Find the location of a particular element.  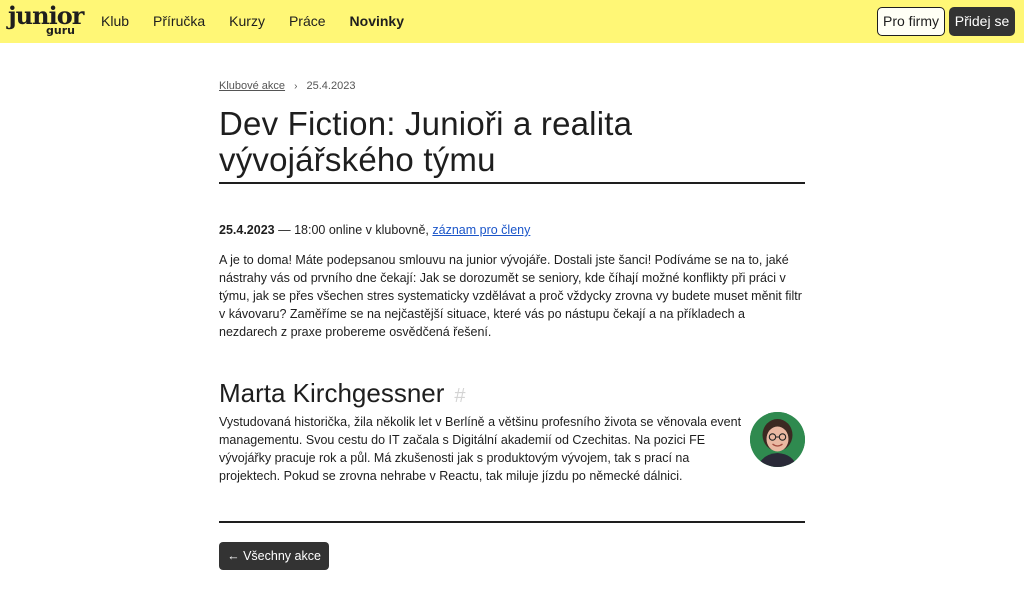

recording-link: záznam pro členy is located at coordinates (481, 230).